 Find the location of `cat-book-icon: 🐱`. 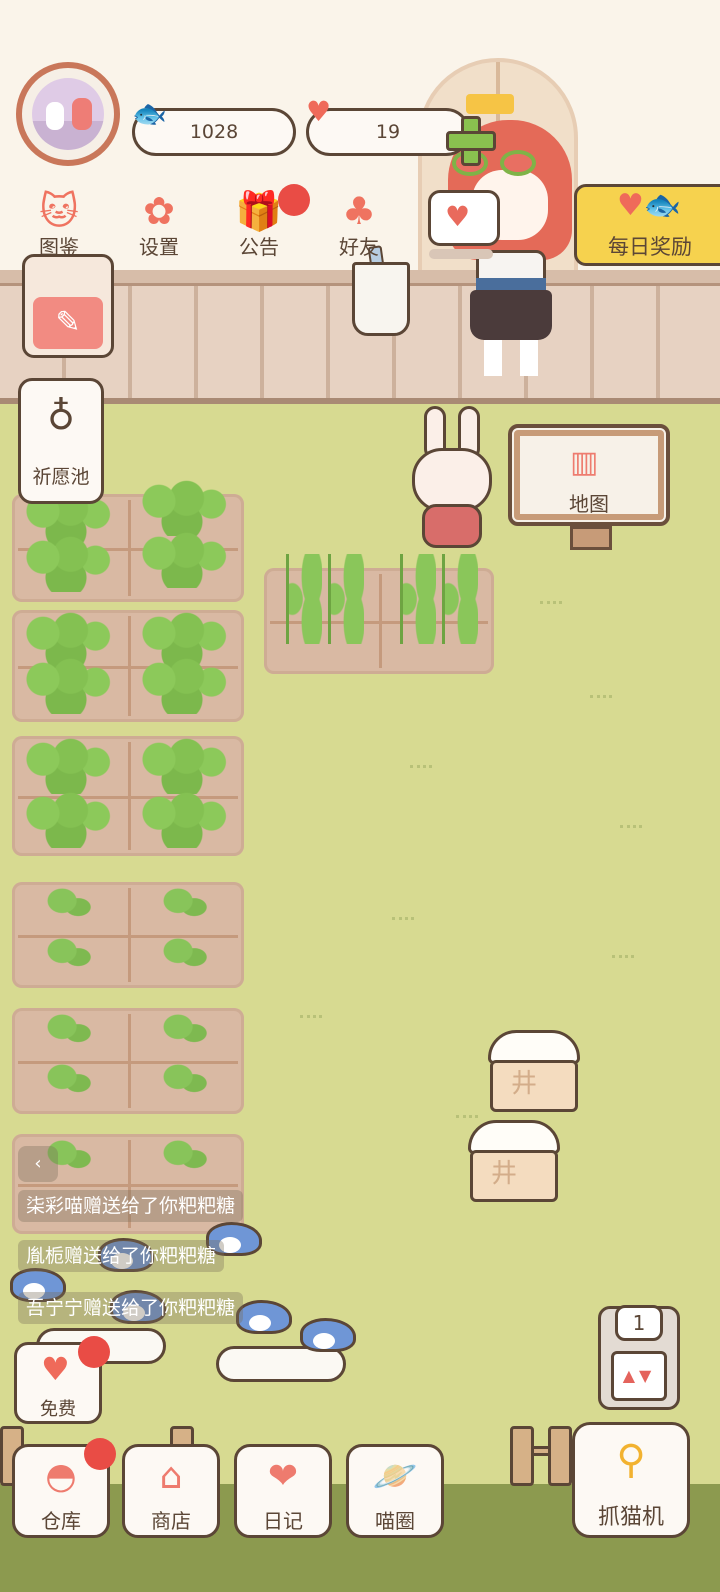

cat-book-icon: 🐱 is located at coordinates (59, 211).